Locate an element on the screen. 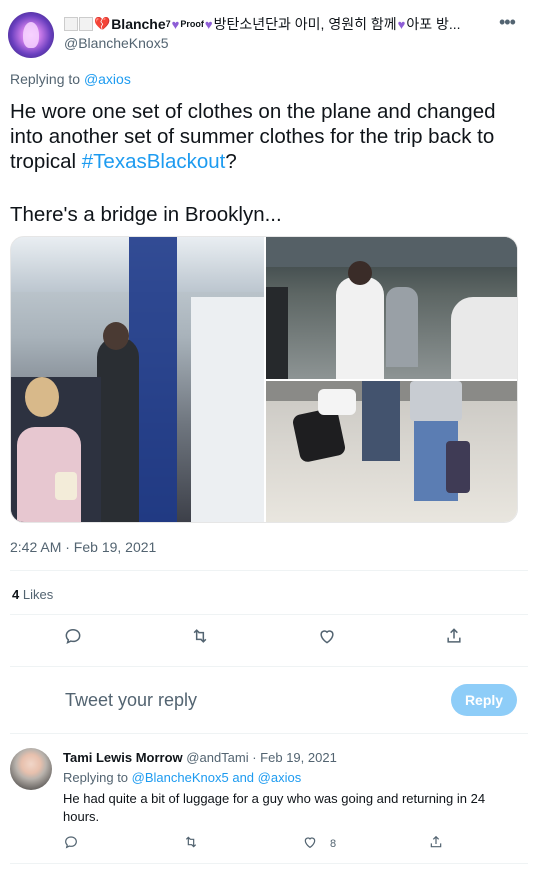 This screenshot has width=538, height=869. reply-input: Tweet your reply is located at coordinates (131, 700).